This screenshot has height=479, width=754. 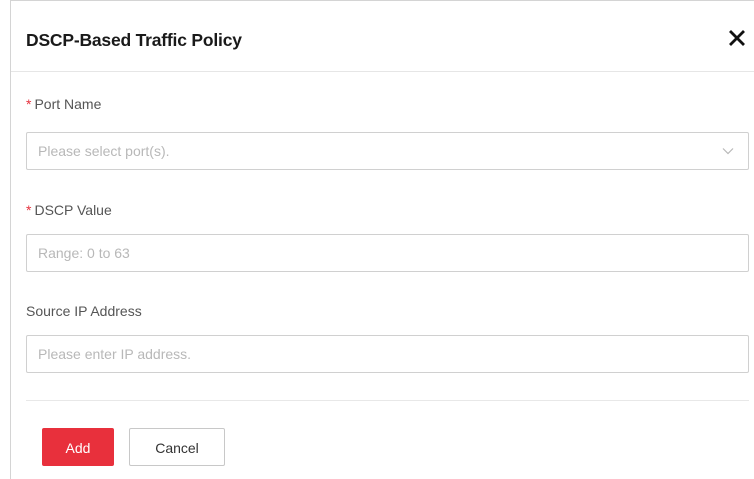 I want to click on dscp-value-field, so click(x=387, y=253).